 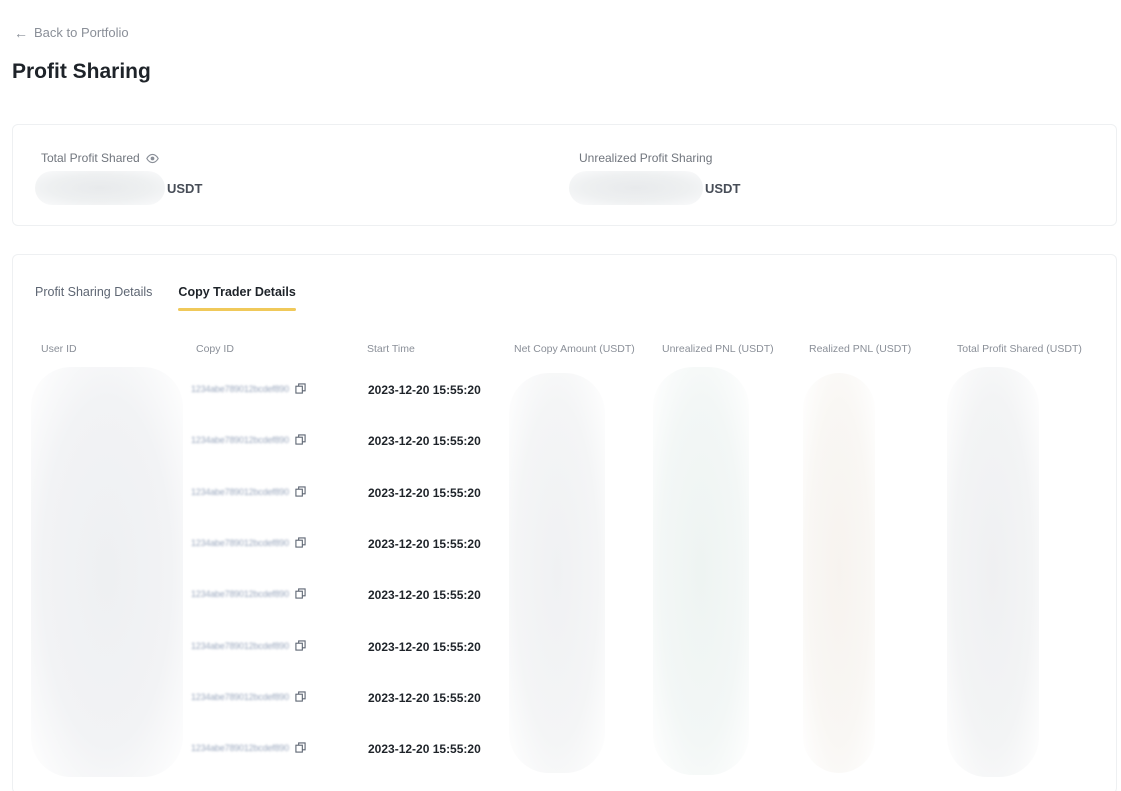 I want to click on unrealized-profit-sharing-label: Unrealized Profit Sharing, so click(x=646, y=158).